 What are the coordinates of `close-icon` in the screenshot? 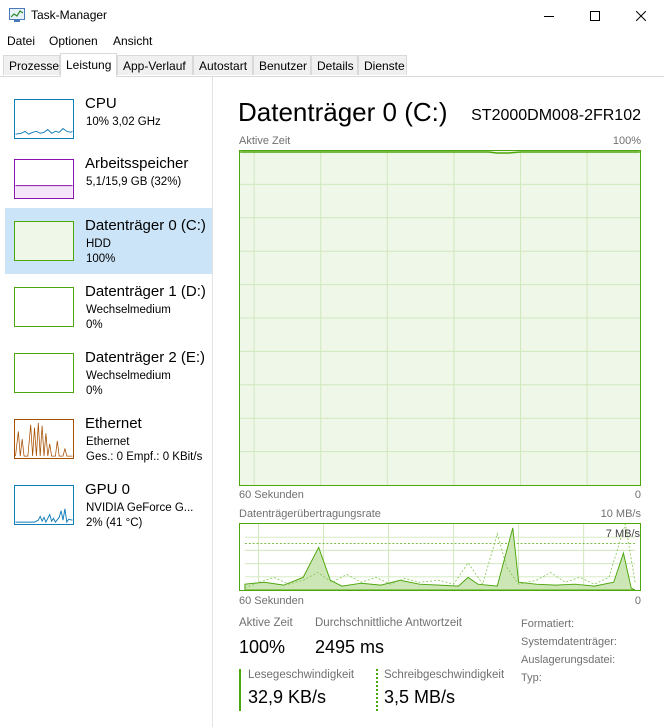 It's located at (641, 15).